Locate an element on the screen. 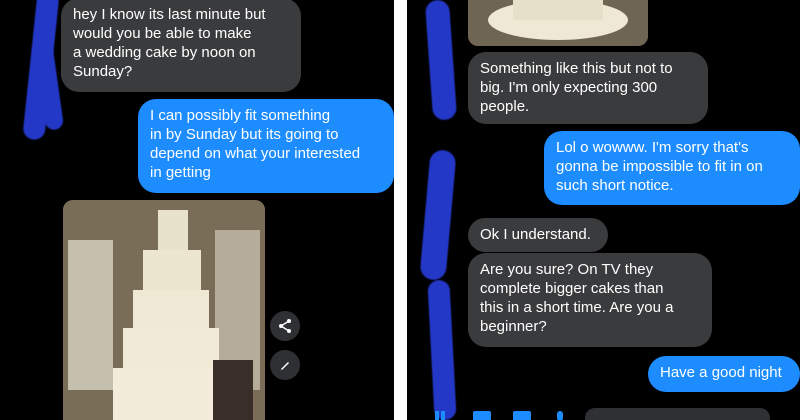 This screenshot has height=420, width=800. wedding-cake-photo is located at coordinates (164, 310).